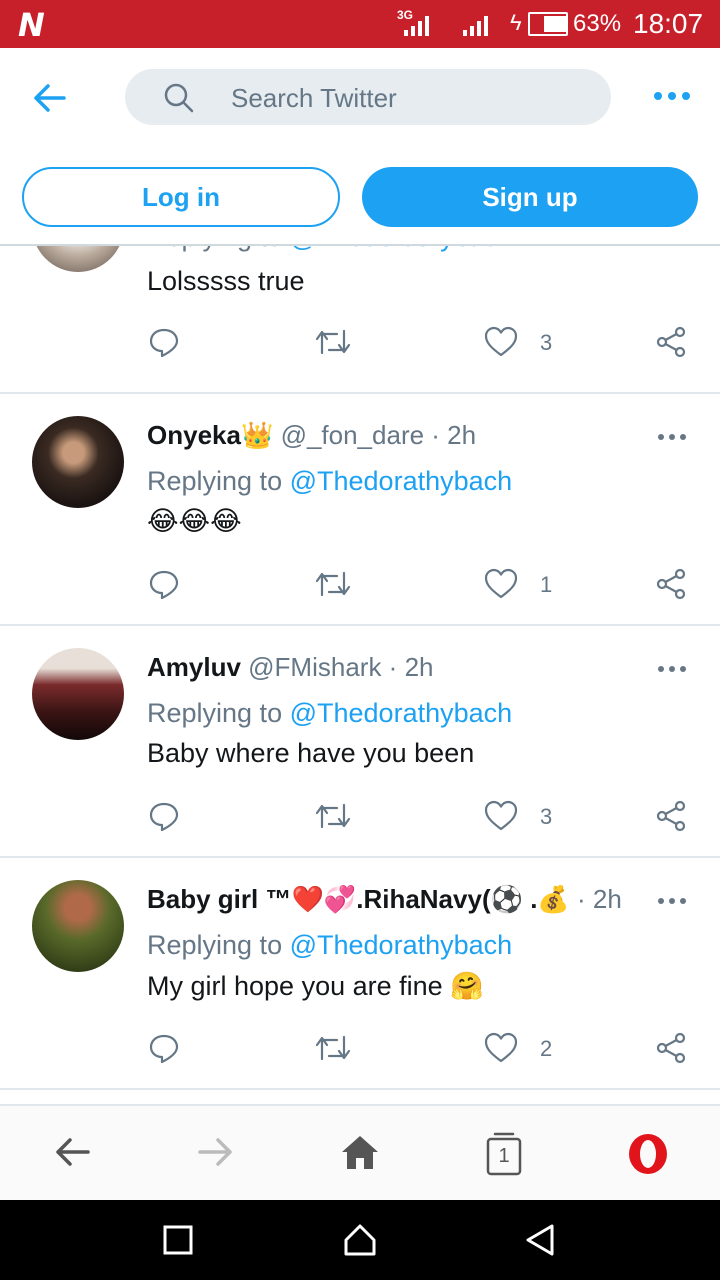 This screenshot has height=1280, width=720. Describe the element at coordinates (546, 584) in the screenshot. I see `like-count: 1` at that location.